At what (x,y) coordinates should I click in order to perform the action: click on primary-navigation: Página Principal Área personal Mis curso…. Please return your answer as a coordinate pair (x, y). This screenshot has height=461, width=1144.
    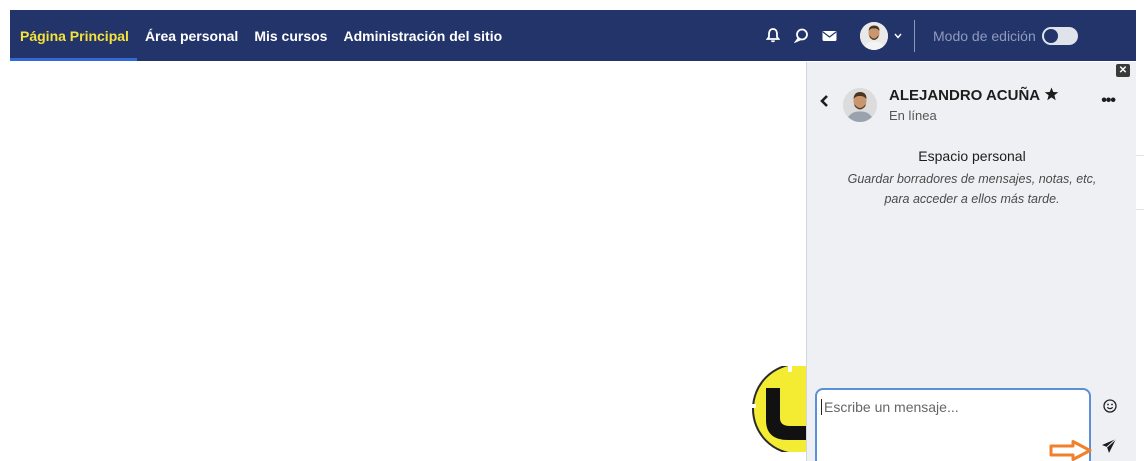
    Looking at the image, I should click on (260, 35).